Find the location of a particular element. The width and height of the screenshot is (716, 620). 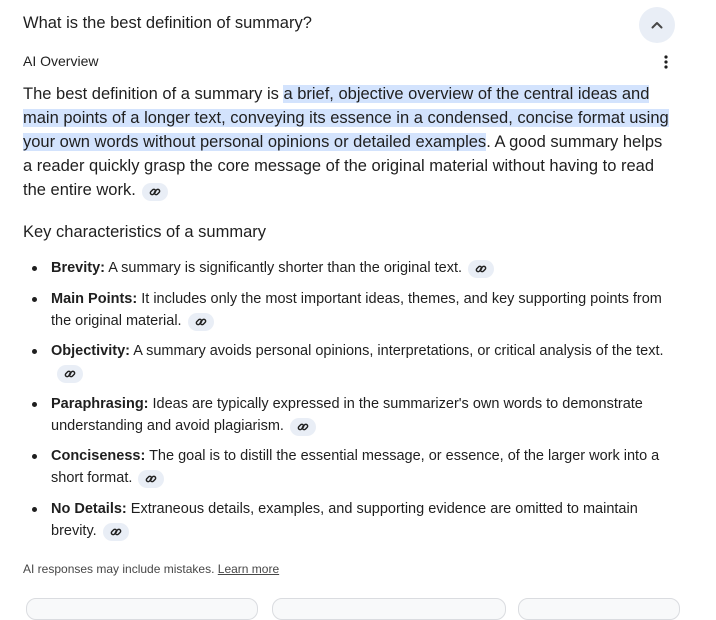

ai-overview-label: AI Overview is located at coordinates (61, 61).